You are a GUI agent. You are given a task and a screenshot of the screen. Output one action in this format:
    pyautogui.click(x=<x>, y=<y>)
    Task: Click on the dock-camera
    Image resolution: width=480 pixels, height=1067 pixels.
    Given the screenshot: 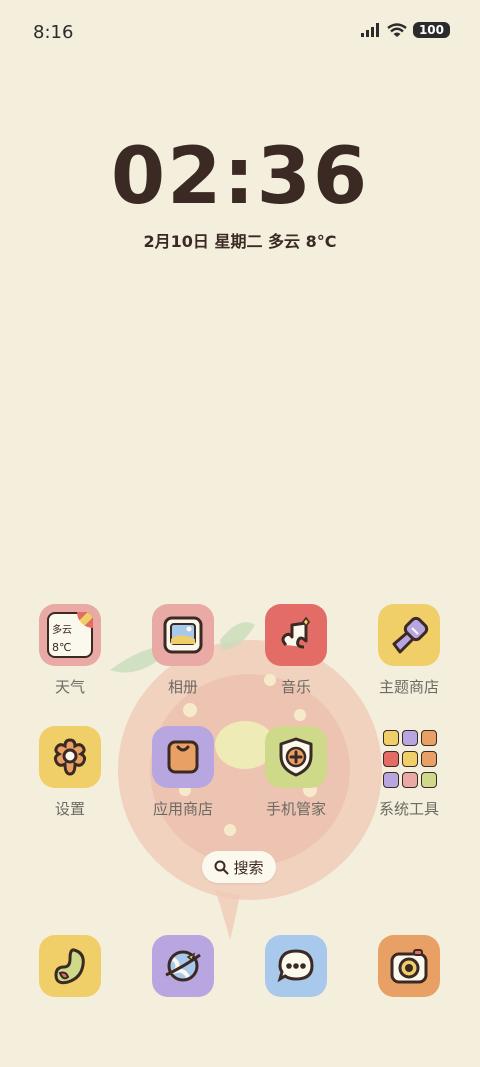 What is the action you would take?
    pyautogui.click(x=409, y=966)
    